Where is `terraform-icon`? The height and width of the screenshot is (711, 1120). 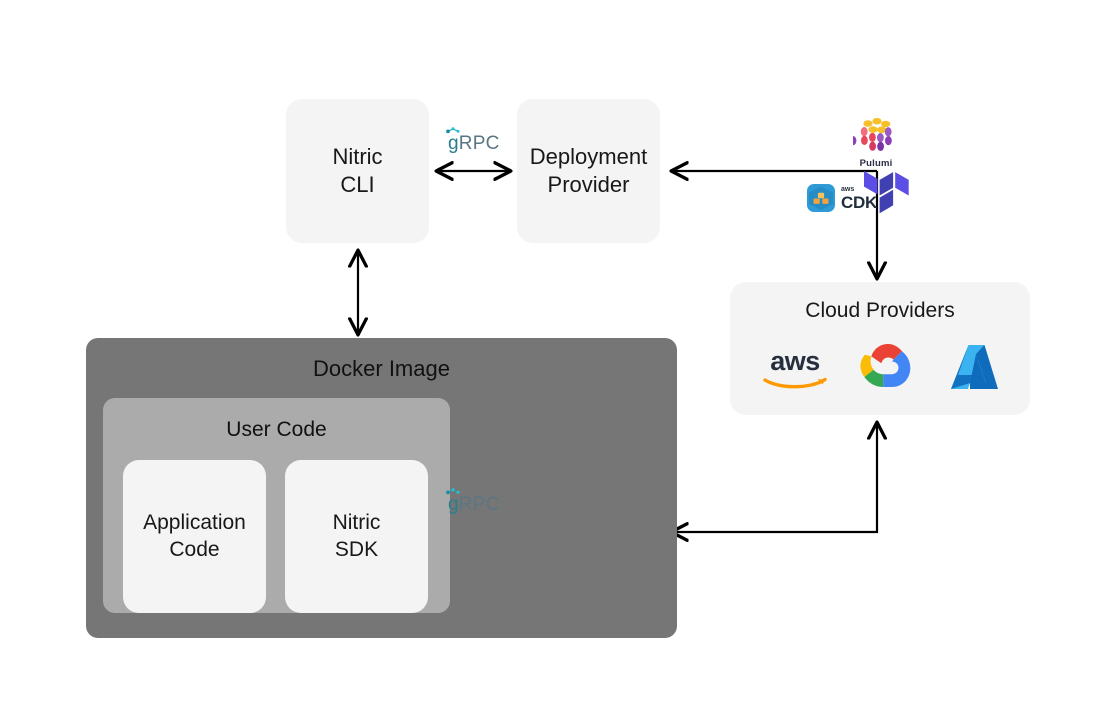 terraform-icon is located at coordinates (886, 192).